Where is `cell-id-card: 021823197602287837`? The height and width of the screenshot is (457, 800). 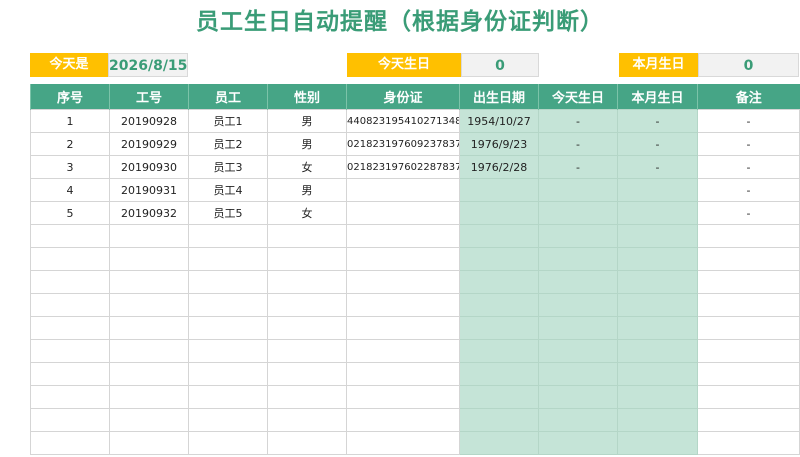
cell-id-card: 021823197602287837 is located at coordinates (403, 167).